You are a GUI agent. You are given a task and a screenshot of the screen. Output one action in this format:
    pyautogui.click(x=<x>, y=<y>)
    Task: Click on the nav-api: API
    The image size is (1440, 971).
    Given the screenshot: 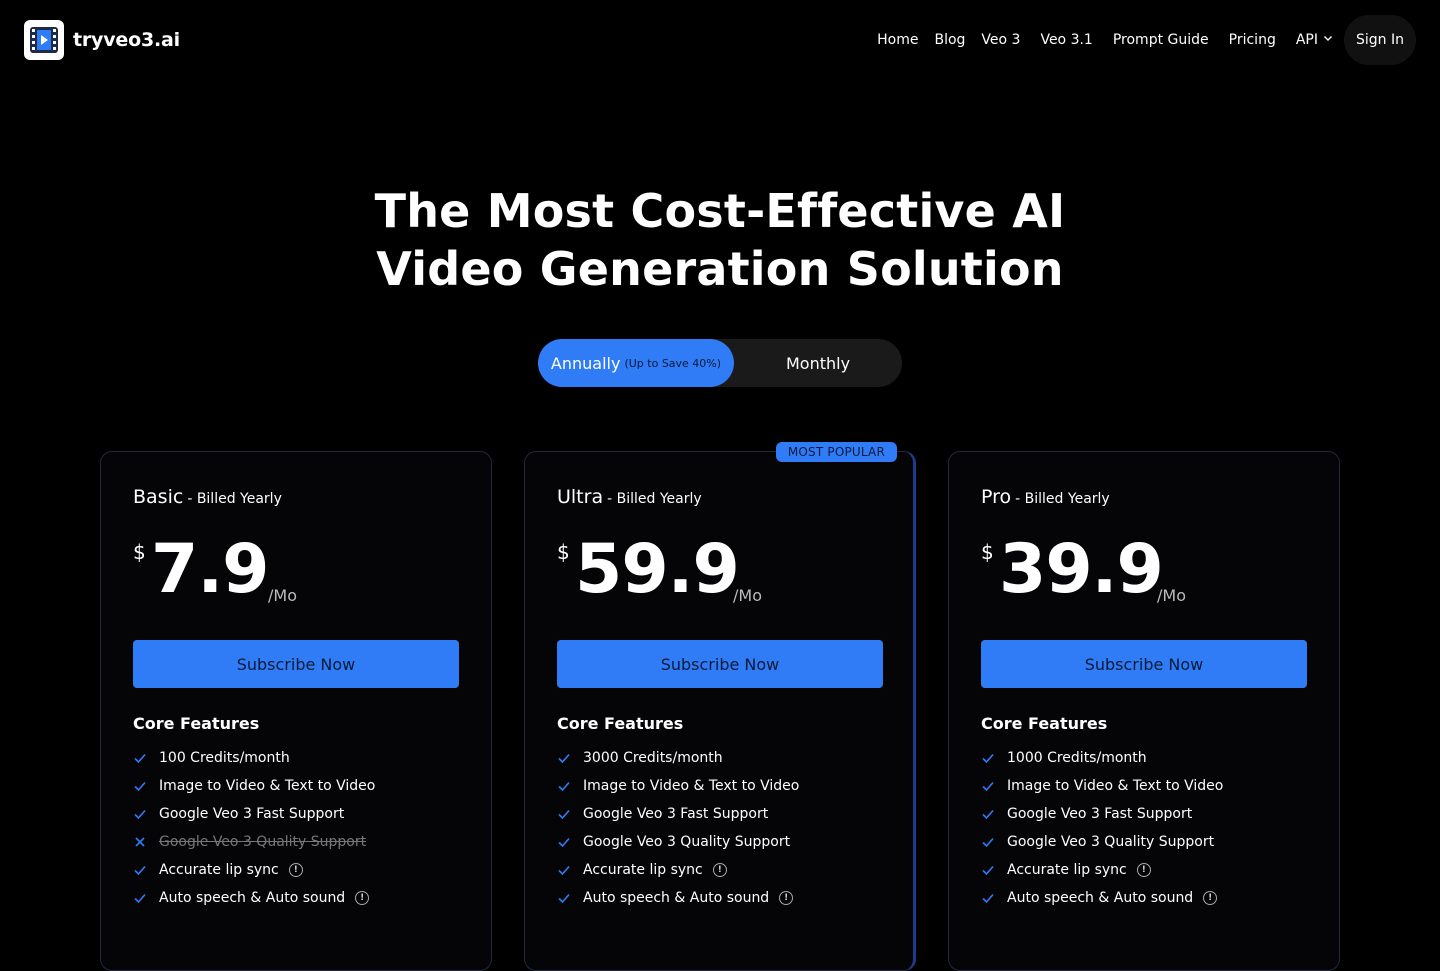 What is the action you would take?
    pyautogui.click(x=1315, y=40)
    